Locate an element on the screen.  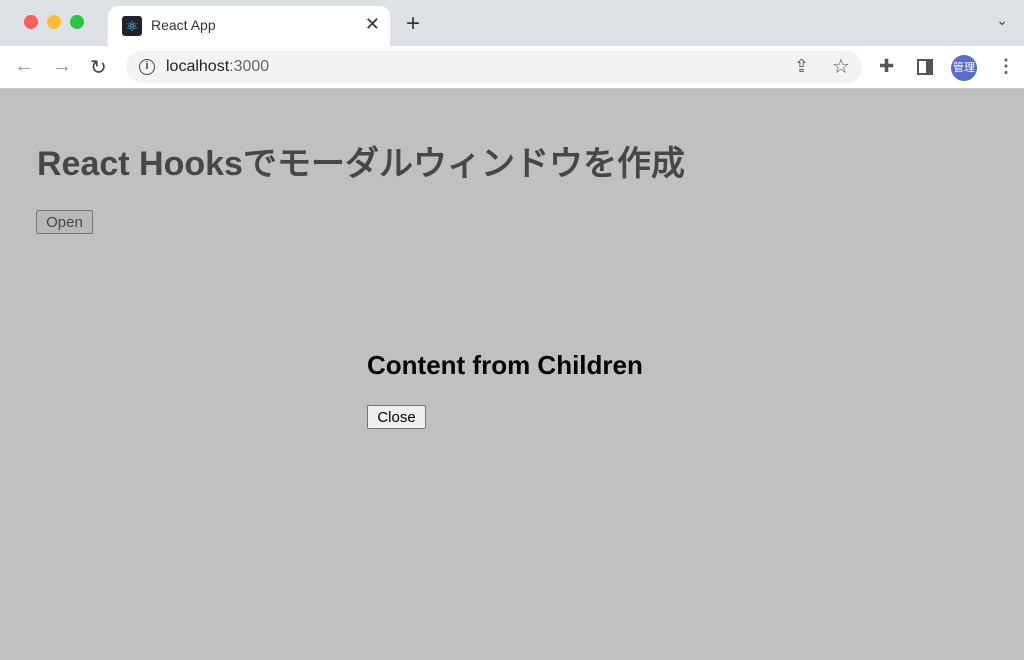
info-icon: i is located at coordinates (147, 67).